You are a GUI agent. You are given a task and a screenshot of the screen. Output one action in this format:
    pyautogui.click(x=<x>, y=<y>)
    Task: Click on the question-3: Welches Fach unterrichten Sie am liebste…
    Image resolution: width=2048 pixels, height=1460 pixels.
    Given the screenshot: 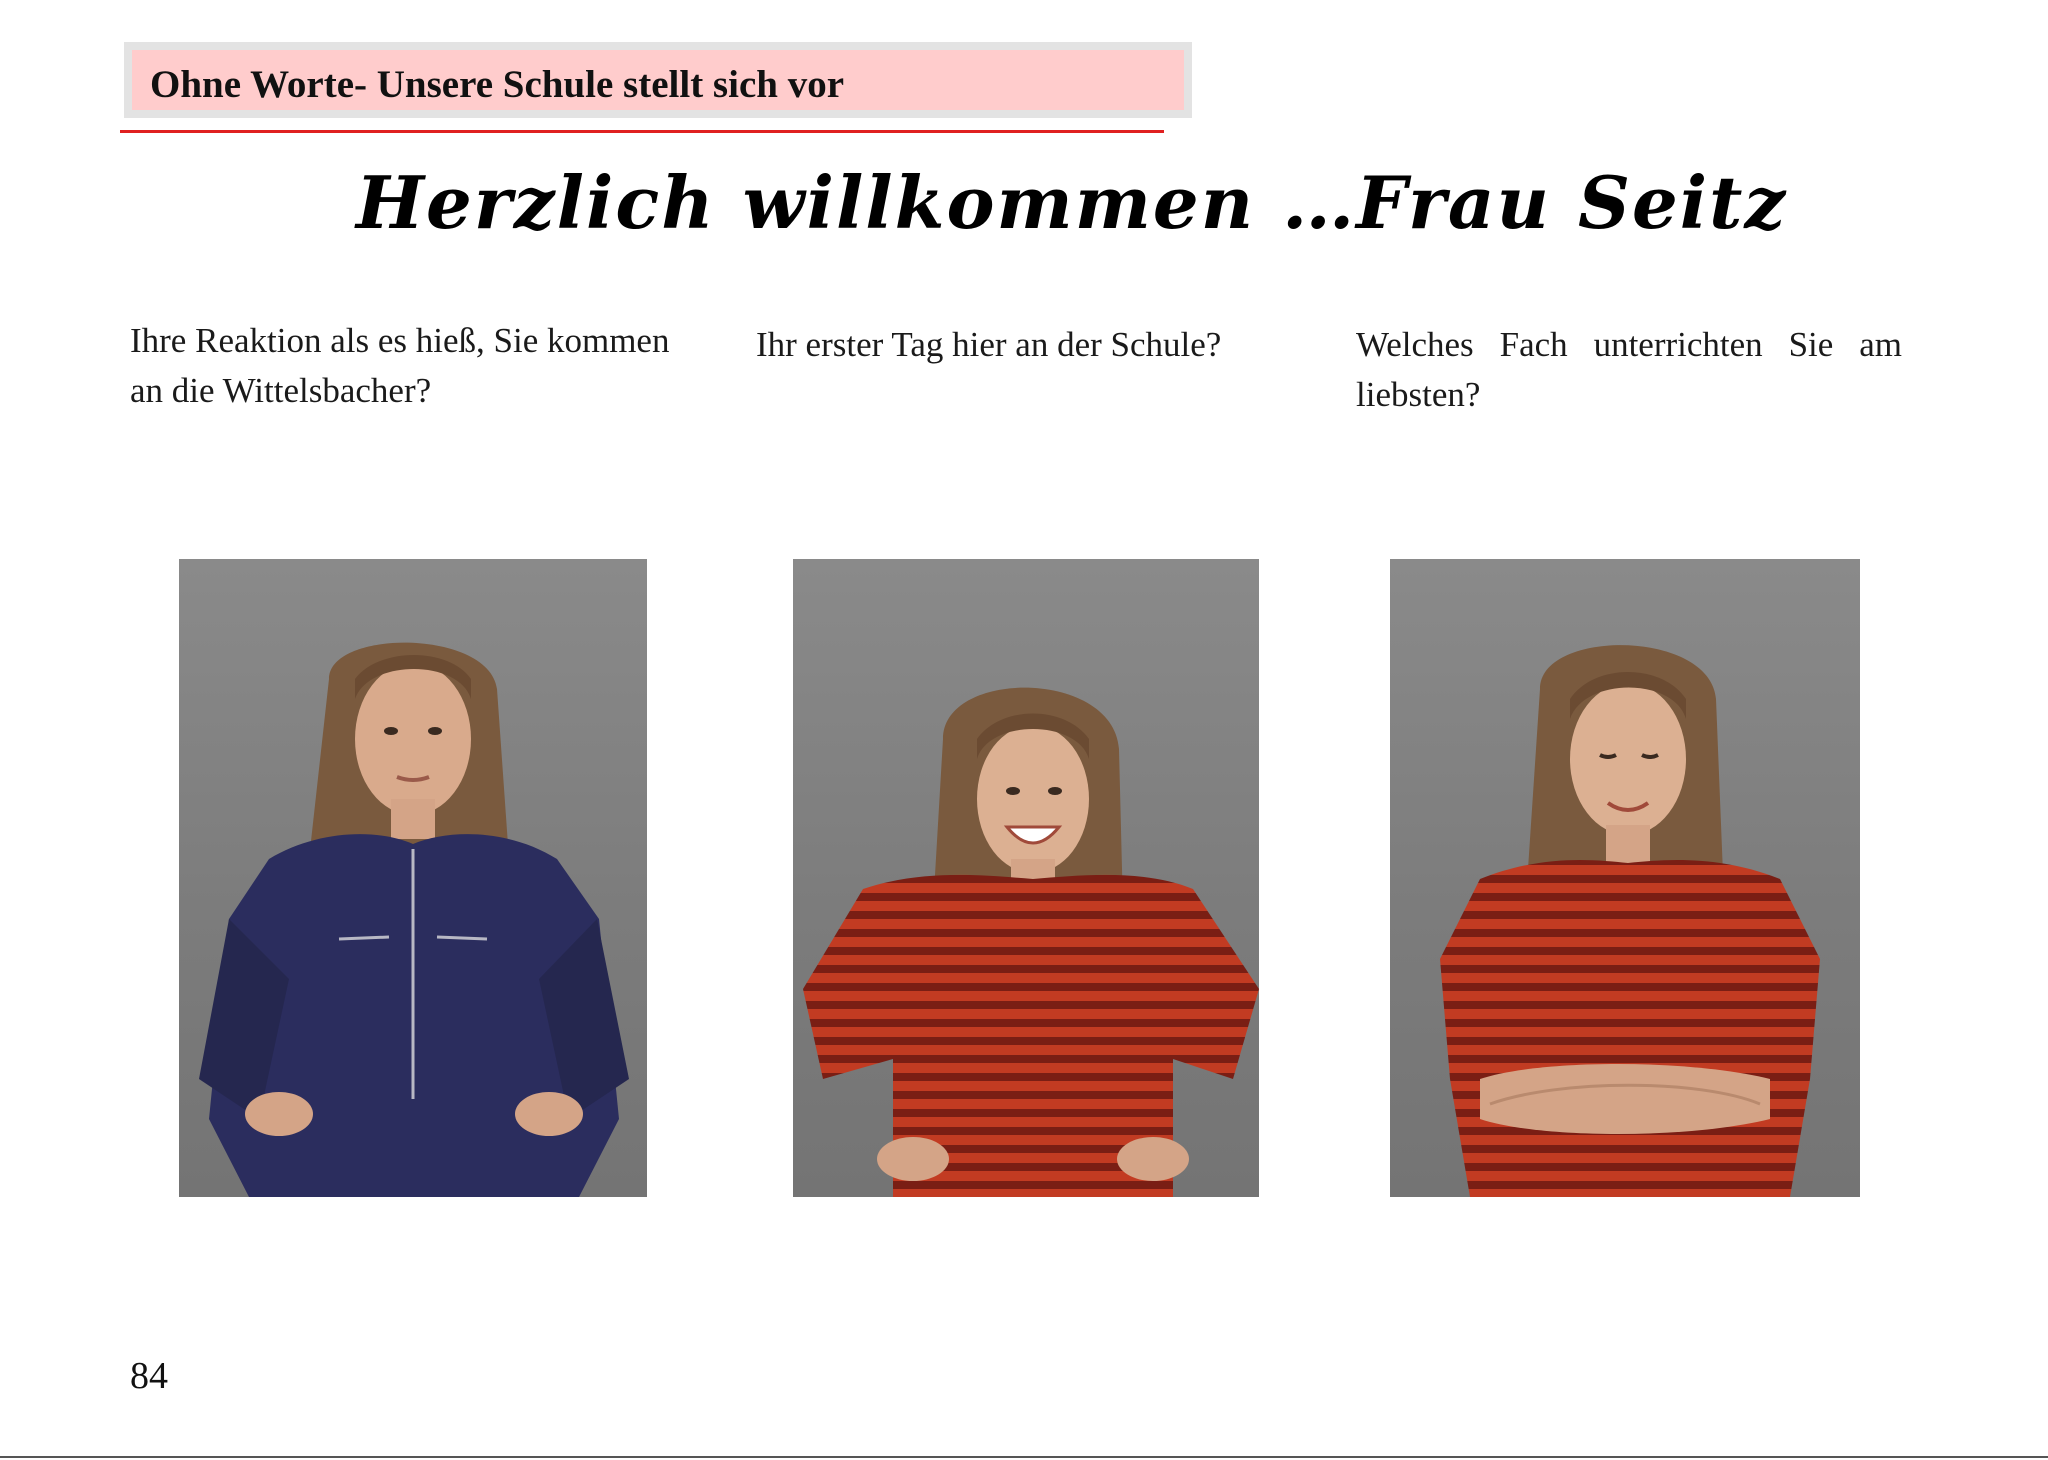 What is the action you would take?
    pyautogui.click(x=1629, y=369)
    